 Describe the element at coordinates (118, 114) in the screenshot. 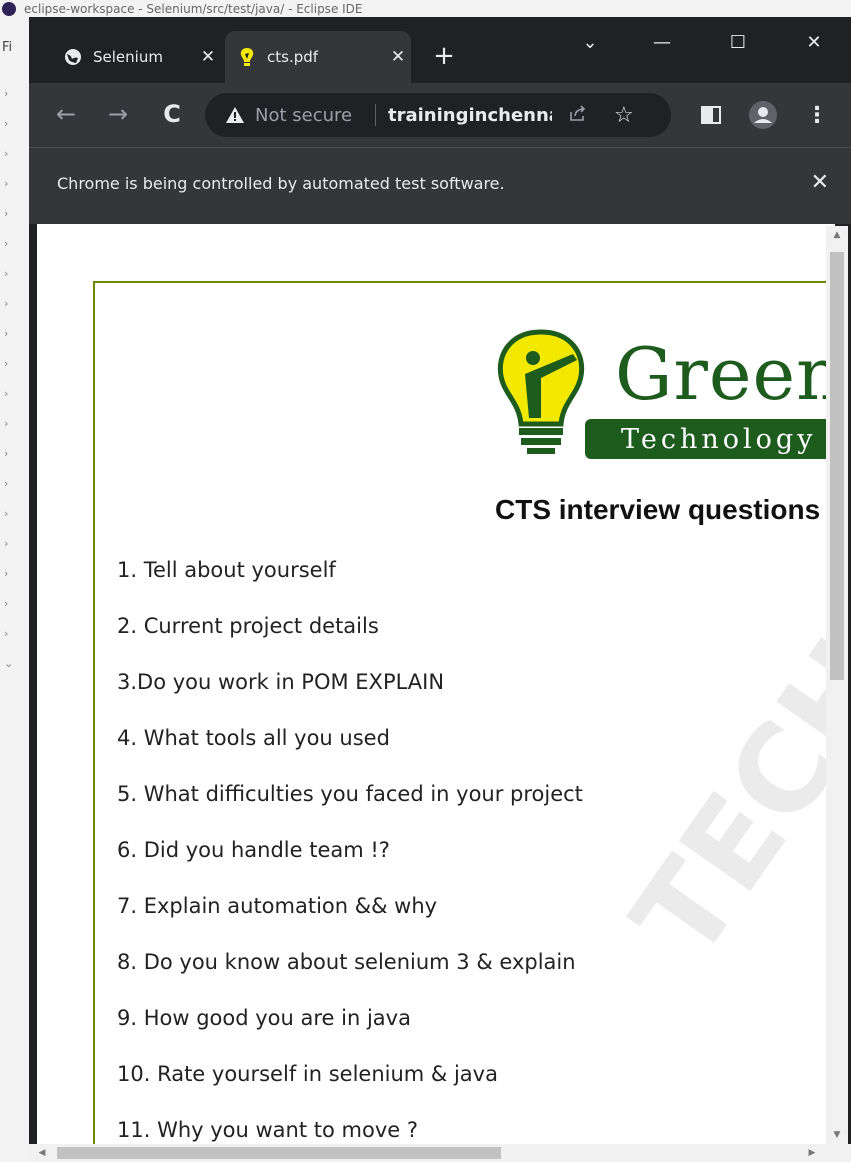

I see `forward-button: →` at that location.